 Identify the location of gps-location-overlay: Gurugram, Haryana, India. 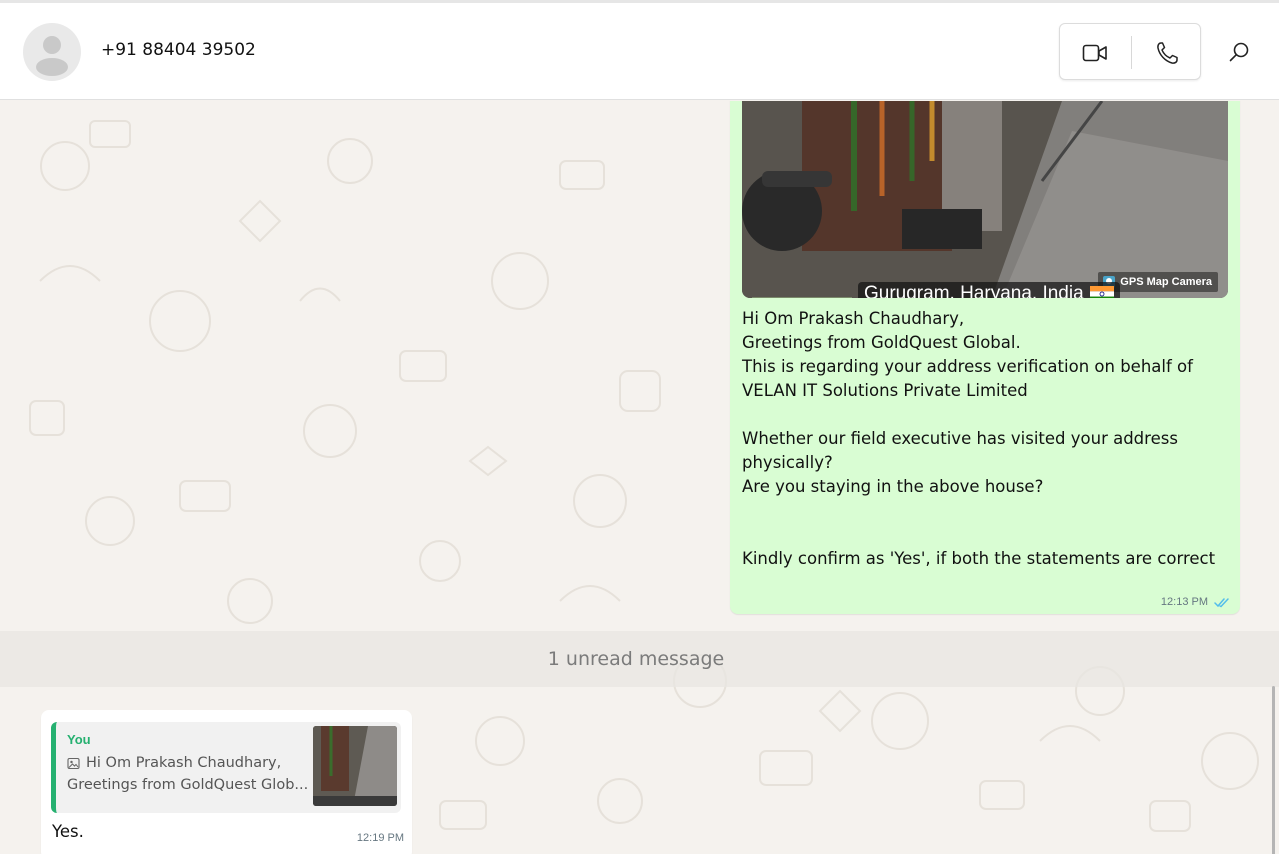
(989, 290).